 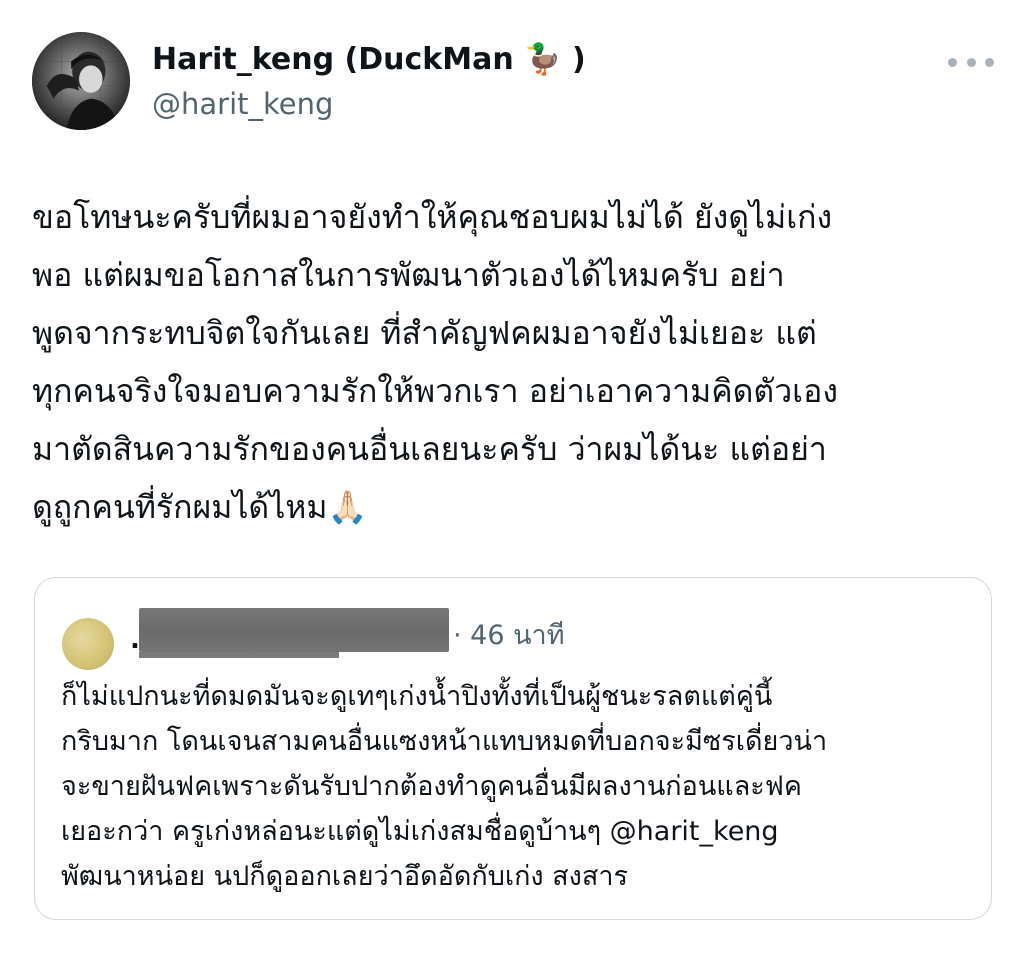 I want to click on author-avatar, so click(x=81, y=81).